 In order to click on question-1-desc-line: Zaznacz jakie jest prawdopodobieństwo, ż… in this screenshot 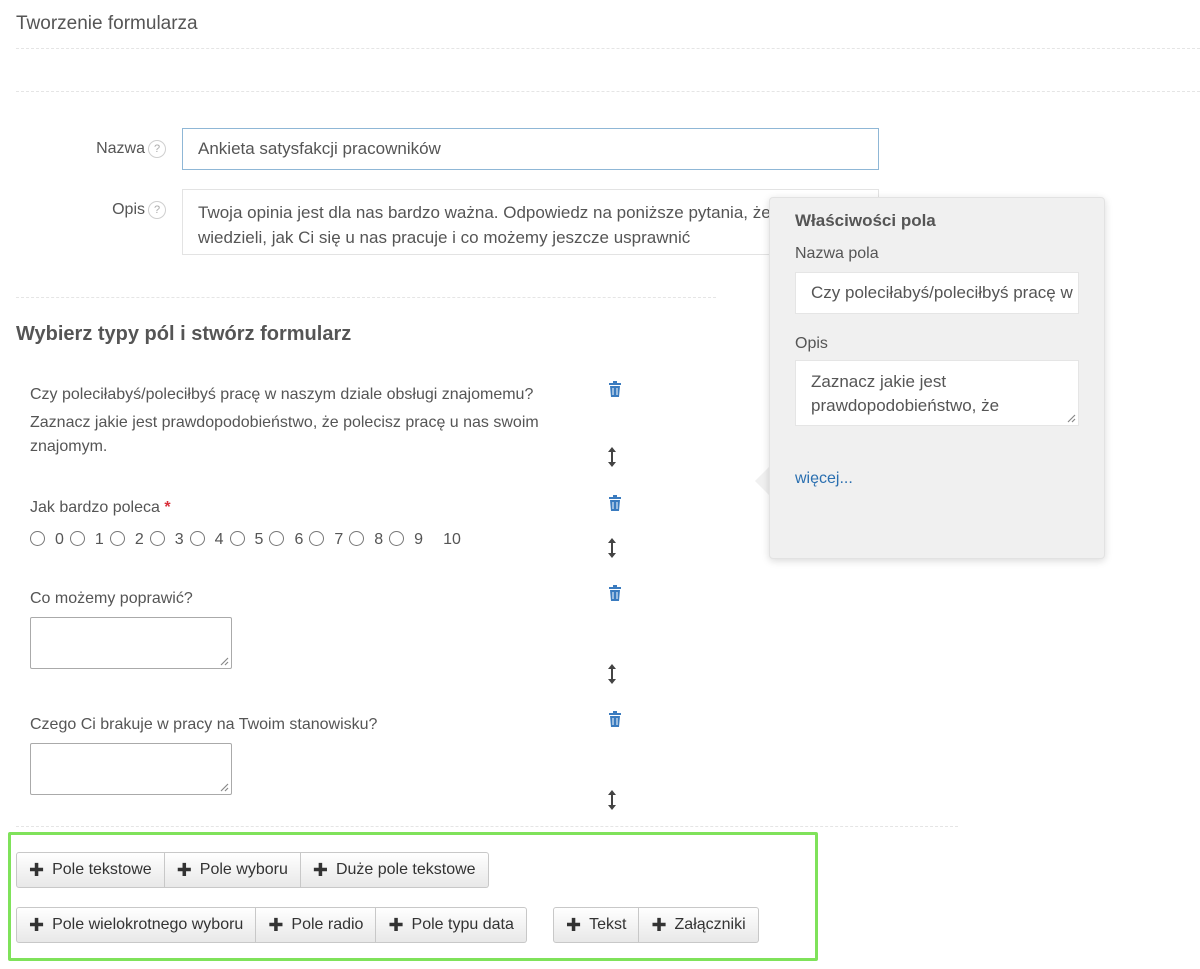, I will do `click(284, 422)`.